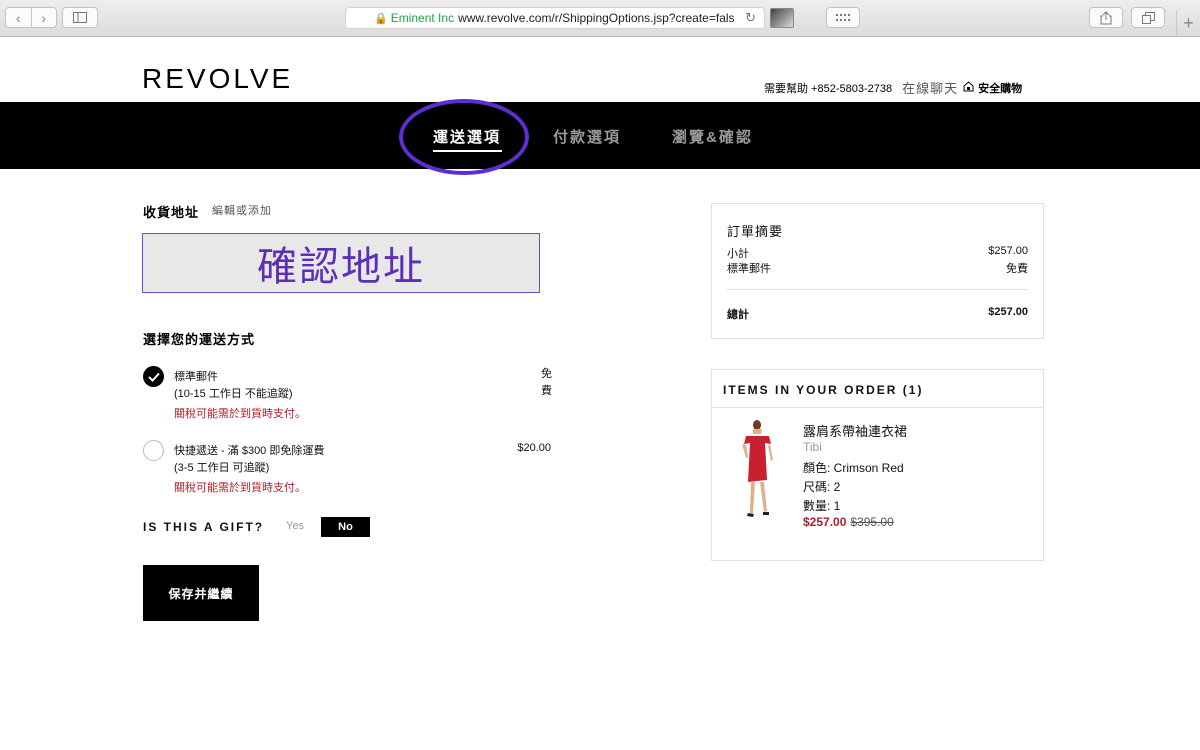 The width and height of the screenshot is (1200, 750). I want to click on secure-shopping-label: 安全購物, so click(1000, 88).